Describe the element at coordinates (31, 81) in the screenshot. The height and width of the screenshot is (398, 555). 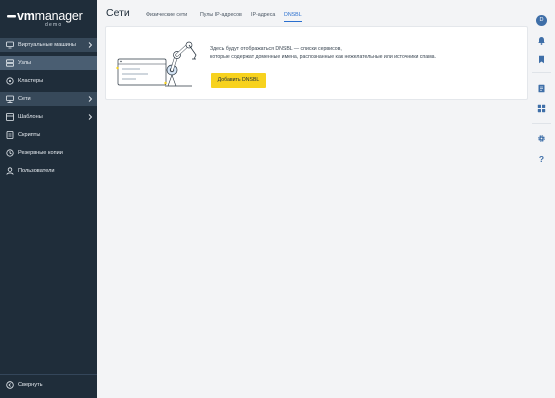
I see `sidebar-item-label: Кластеры` at that location.